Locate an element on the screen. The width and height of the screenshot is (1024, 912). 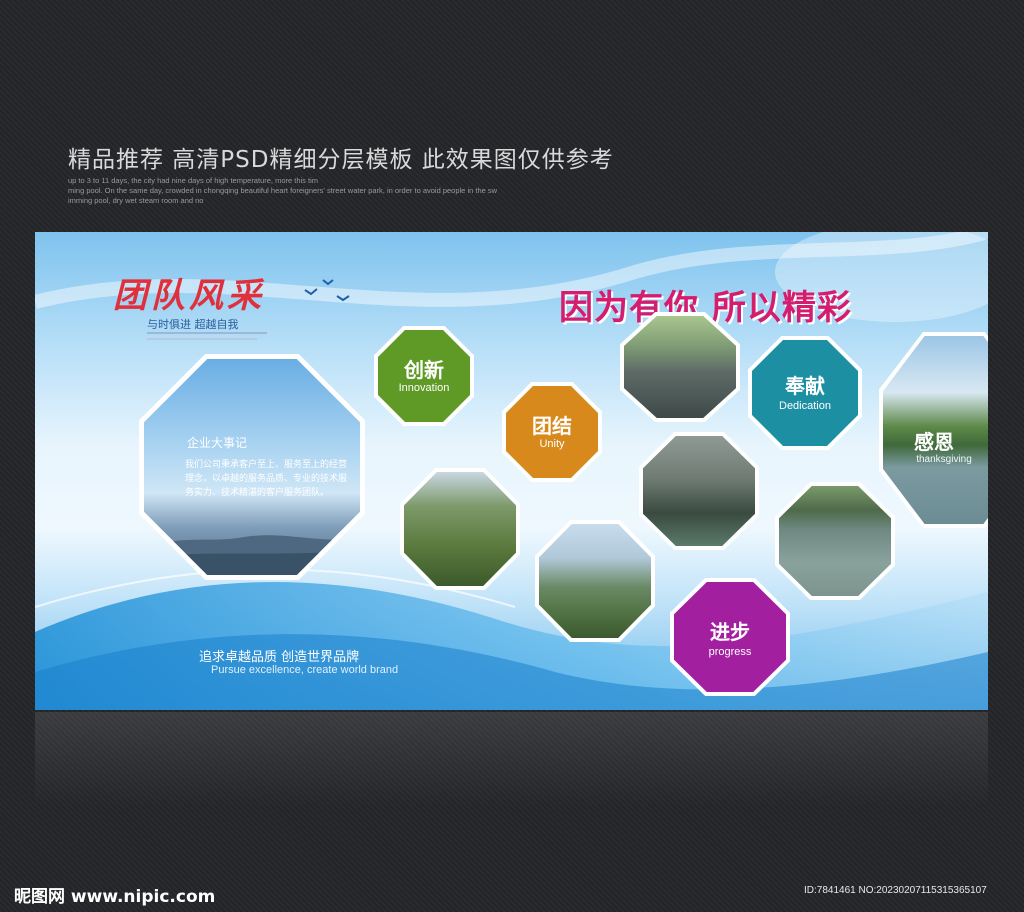
badge-unity-cn: 团结 is located at coordinates (552, 426).